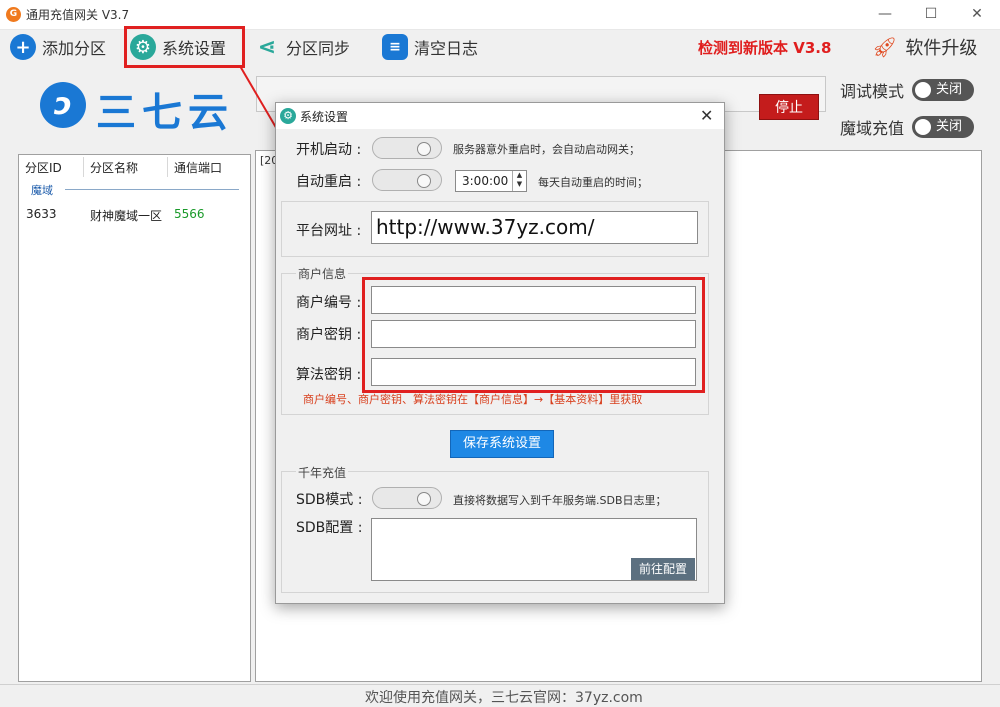 The height and width of the screenshot is (707, 1000). Describe the element at coordinates (485, 227) in the screenshot. I see `platform-url-value: http://www.37yz.com/` at that location.